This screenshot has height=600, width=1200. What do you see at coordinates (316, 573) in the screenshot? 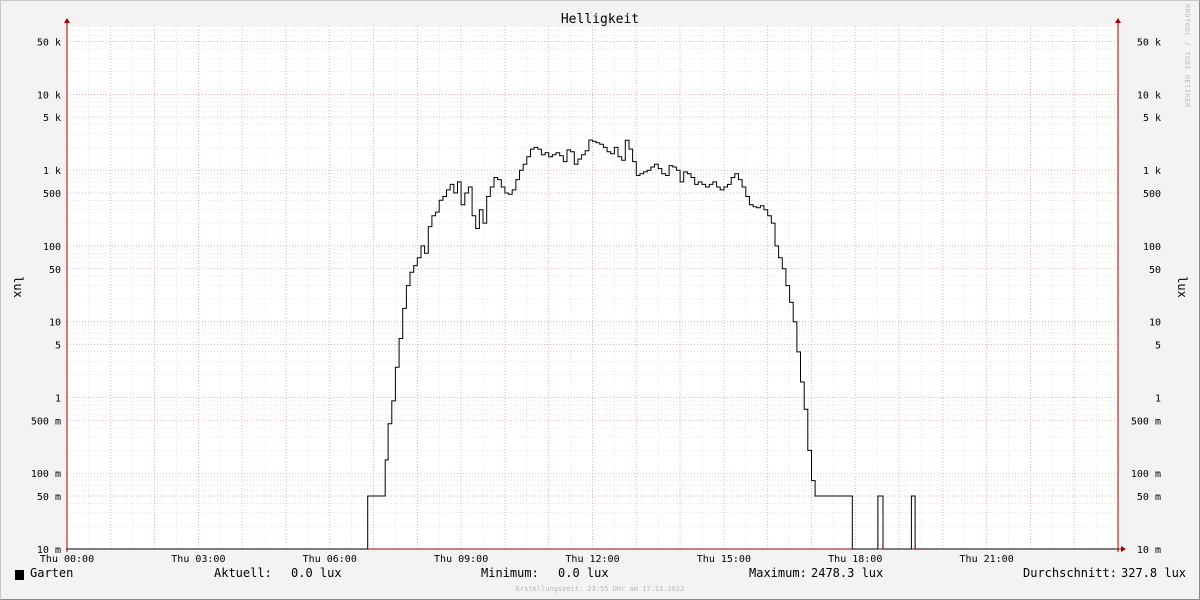
I see `legend-current-value: 0.0 lux` at bounding box center [316, 573].